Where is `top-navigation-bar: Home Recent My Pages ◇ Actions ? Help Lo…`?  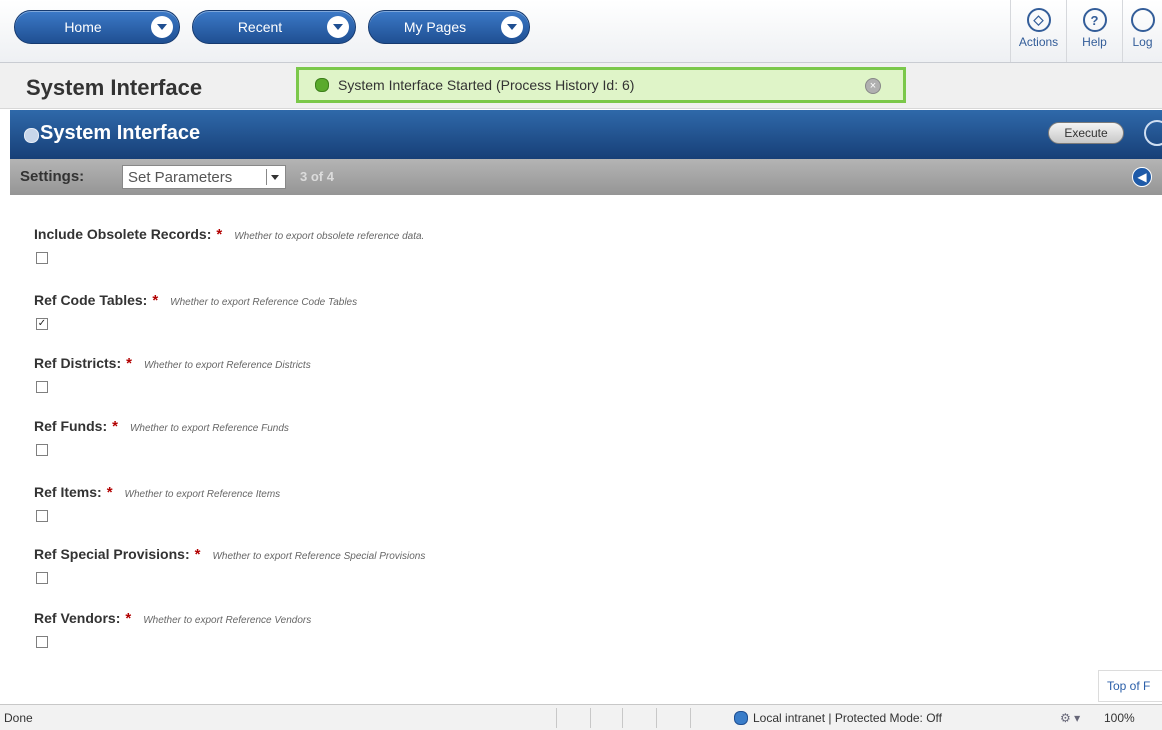
top-navigation-bar: Home Recent My Pages ◇ Actions ? Help Lo… is located at coordinates (581, 31).